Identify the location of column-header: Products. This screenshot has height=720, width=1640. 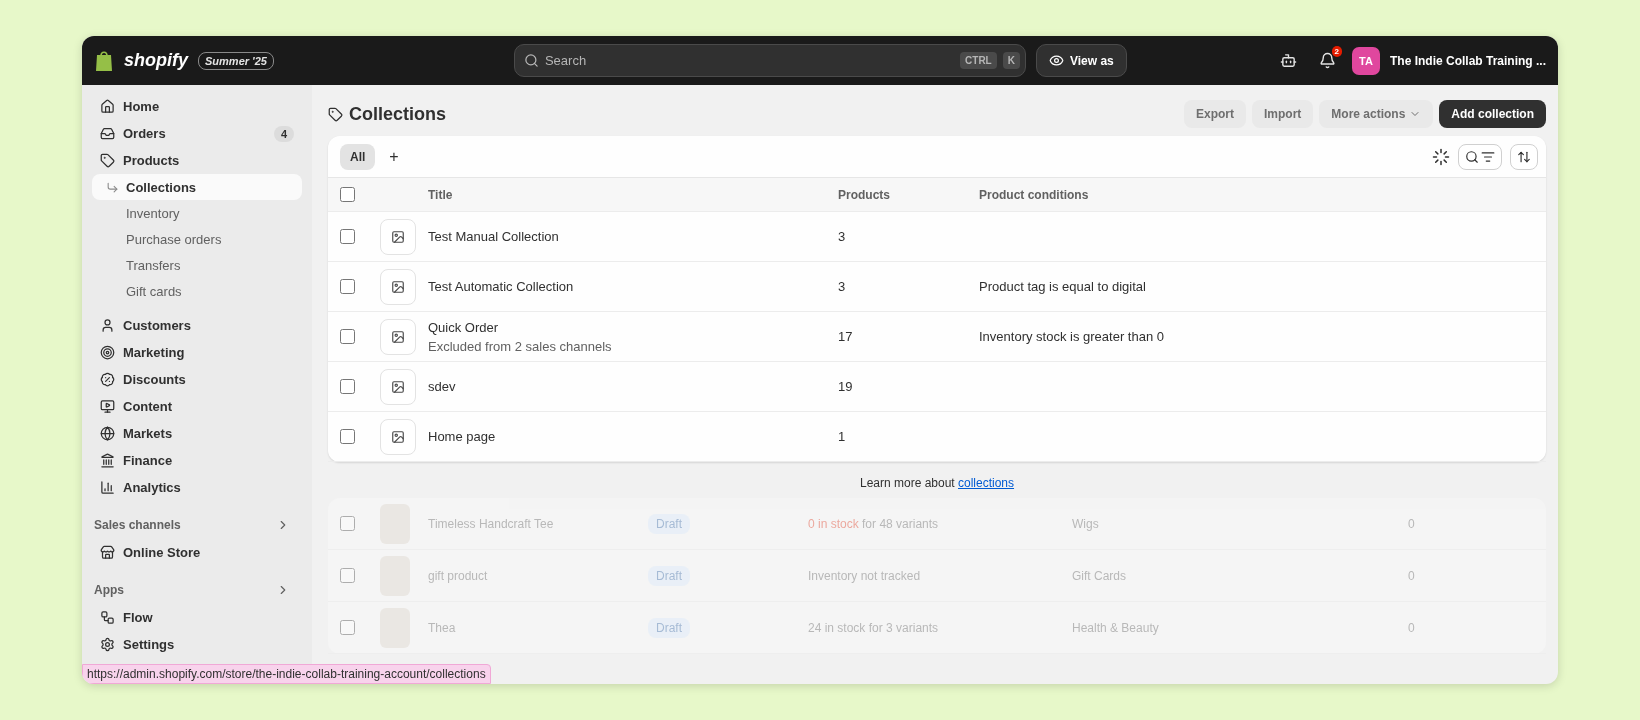
(864, 194).